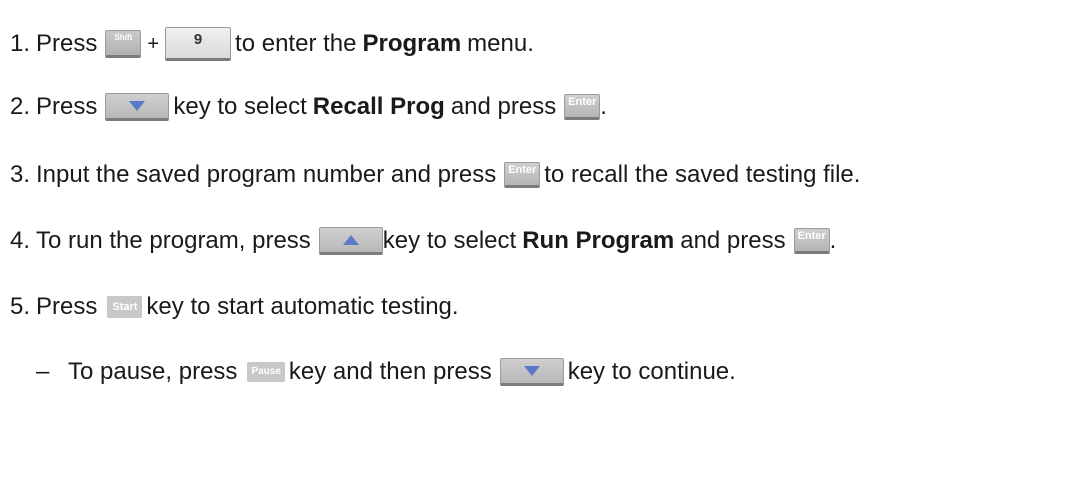 The width and height of the screenshot is (1079, 484). What do you see at coordinates (20, 174) in the screenshot?
I see `step-number: 3.` at bounding box center [20, 174].